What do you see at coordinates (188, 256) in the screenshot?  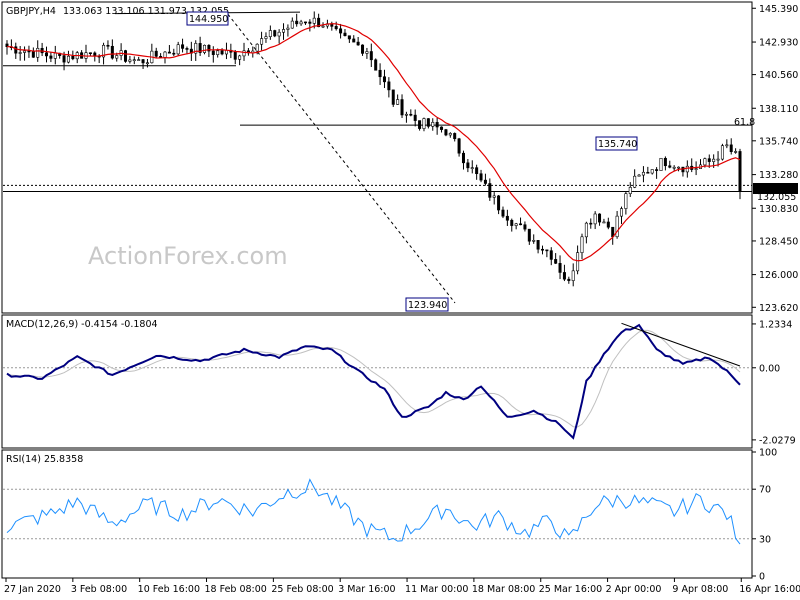 I see `watermark: ActionForex.com` at bounding box center [188, 256].